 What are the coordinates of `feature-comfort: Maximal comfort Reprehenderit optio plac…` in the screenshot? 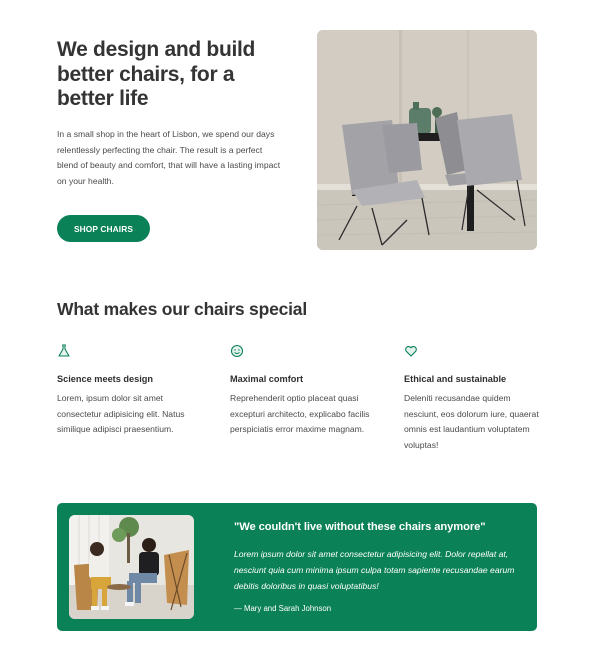 It's located at (300, 391).